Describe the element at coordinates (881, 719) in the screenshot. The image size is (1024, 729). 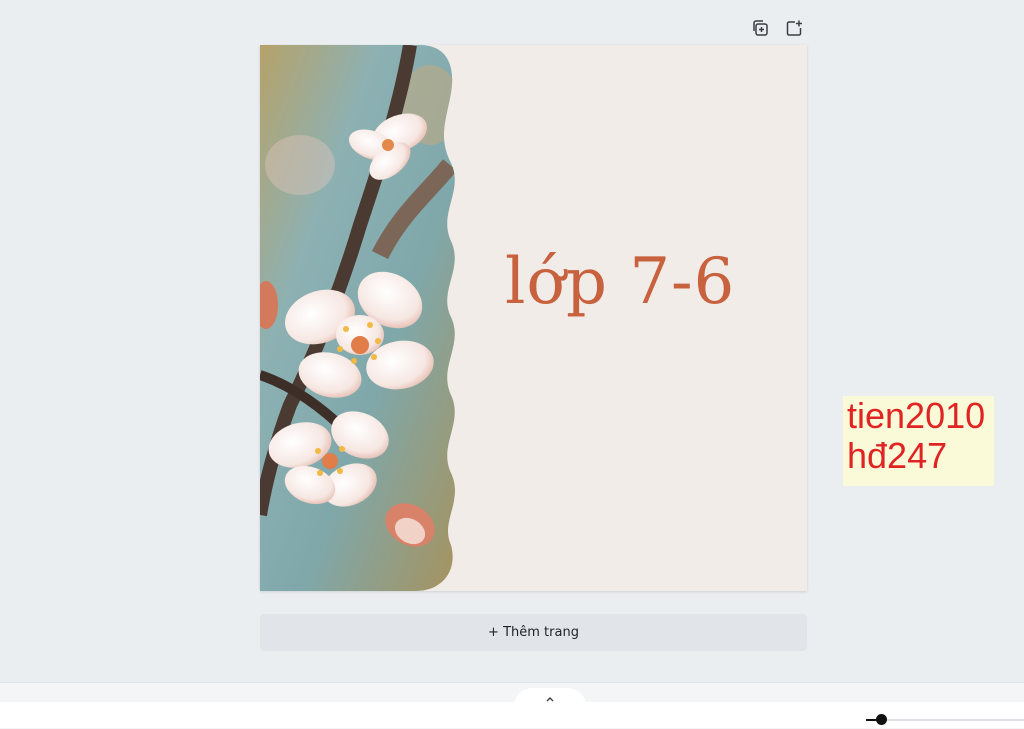
I see `zoom-slider-thumb` at that location.